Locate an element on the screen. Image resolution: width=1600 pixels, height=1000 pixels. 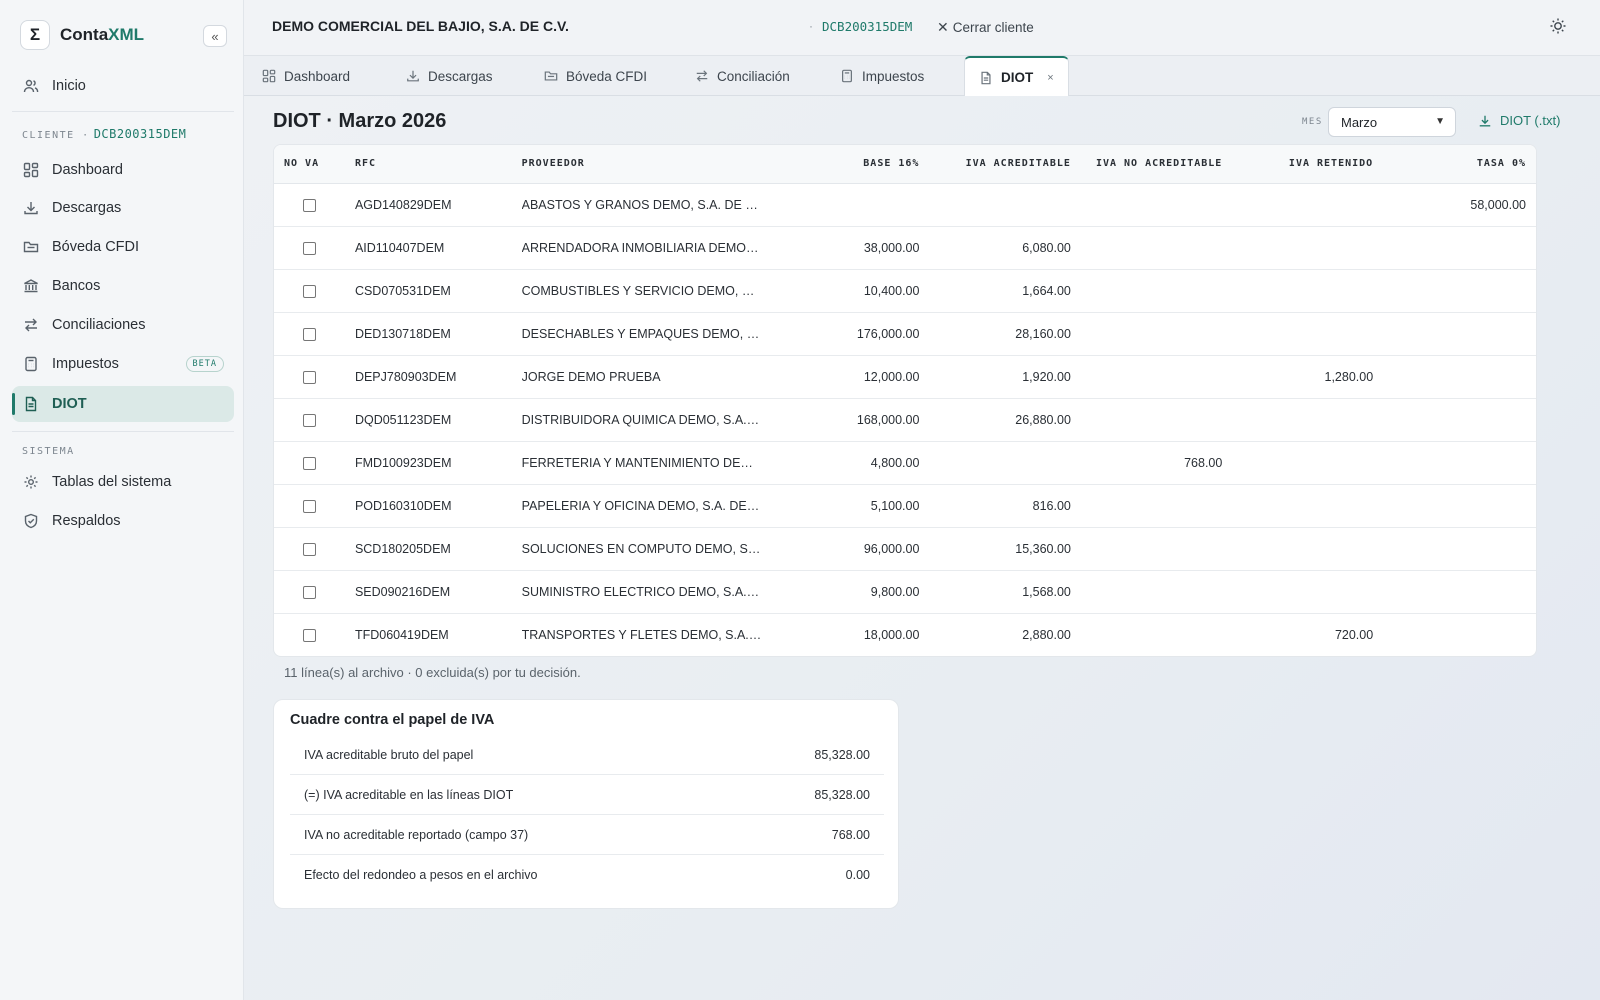
sidebar-item-diot: DIOT is located at coordinates (123, 404).